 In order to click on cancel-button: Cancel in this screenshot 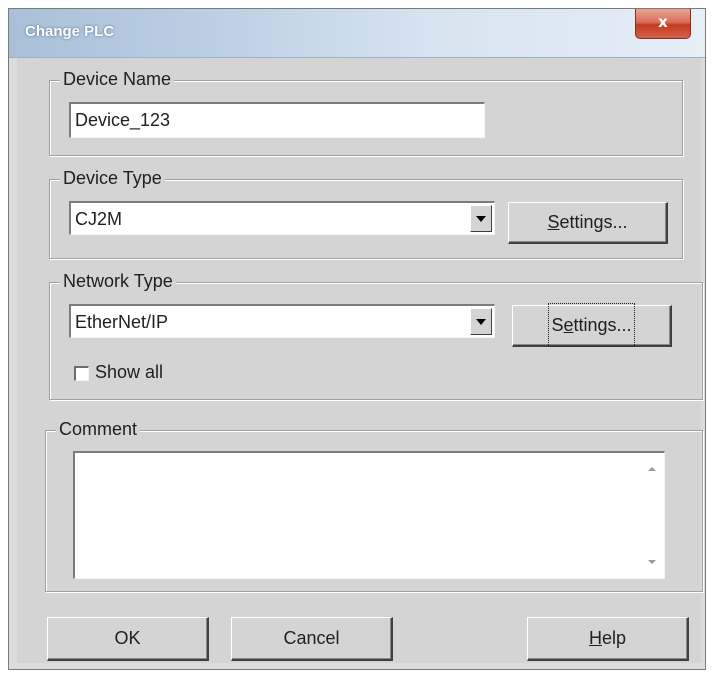, I will do `click(312, 639)`.